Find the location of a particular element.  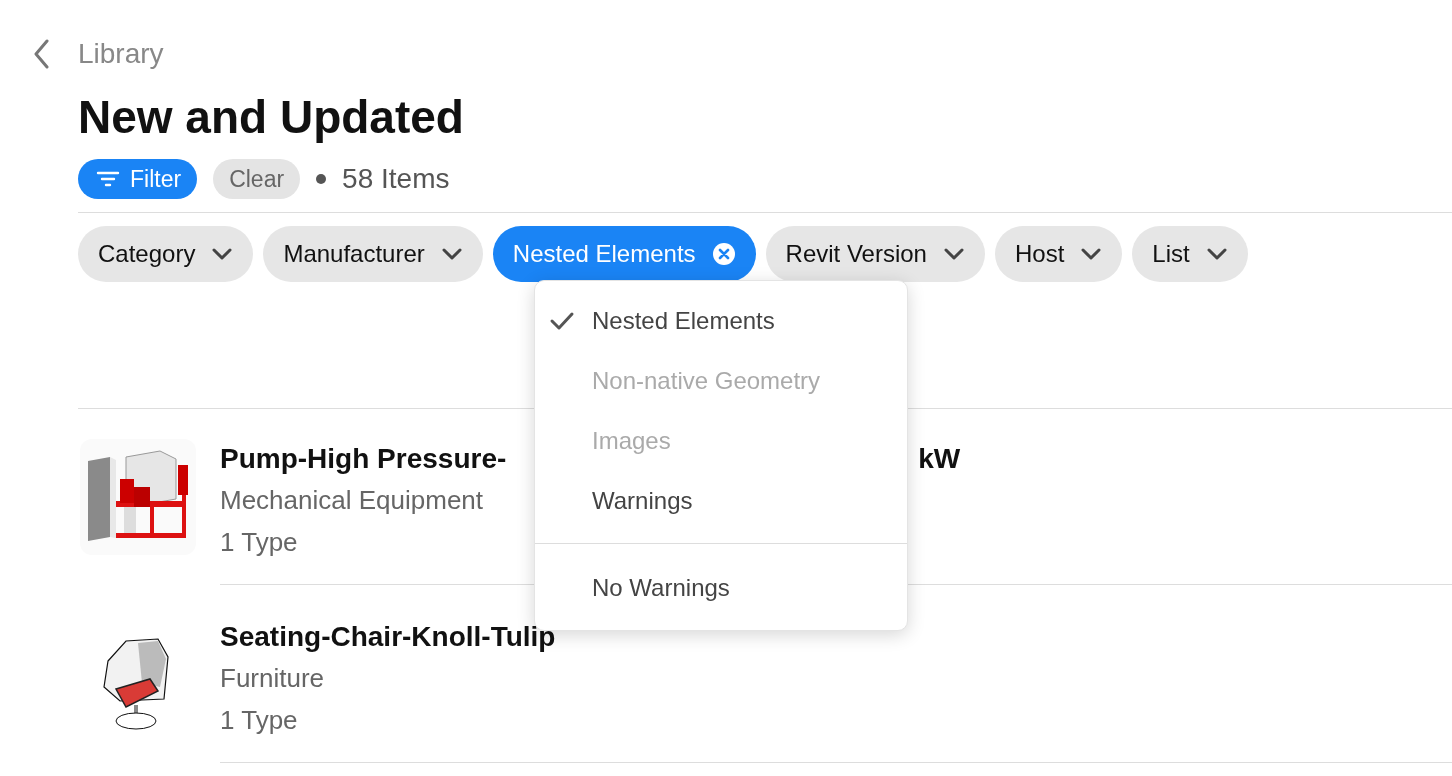

item-title: Seating-Chair-Knoll-Tulip is located at coordinates (388, 637).